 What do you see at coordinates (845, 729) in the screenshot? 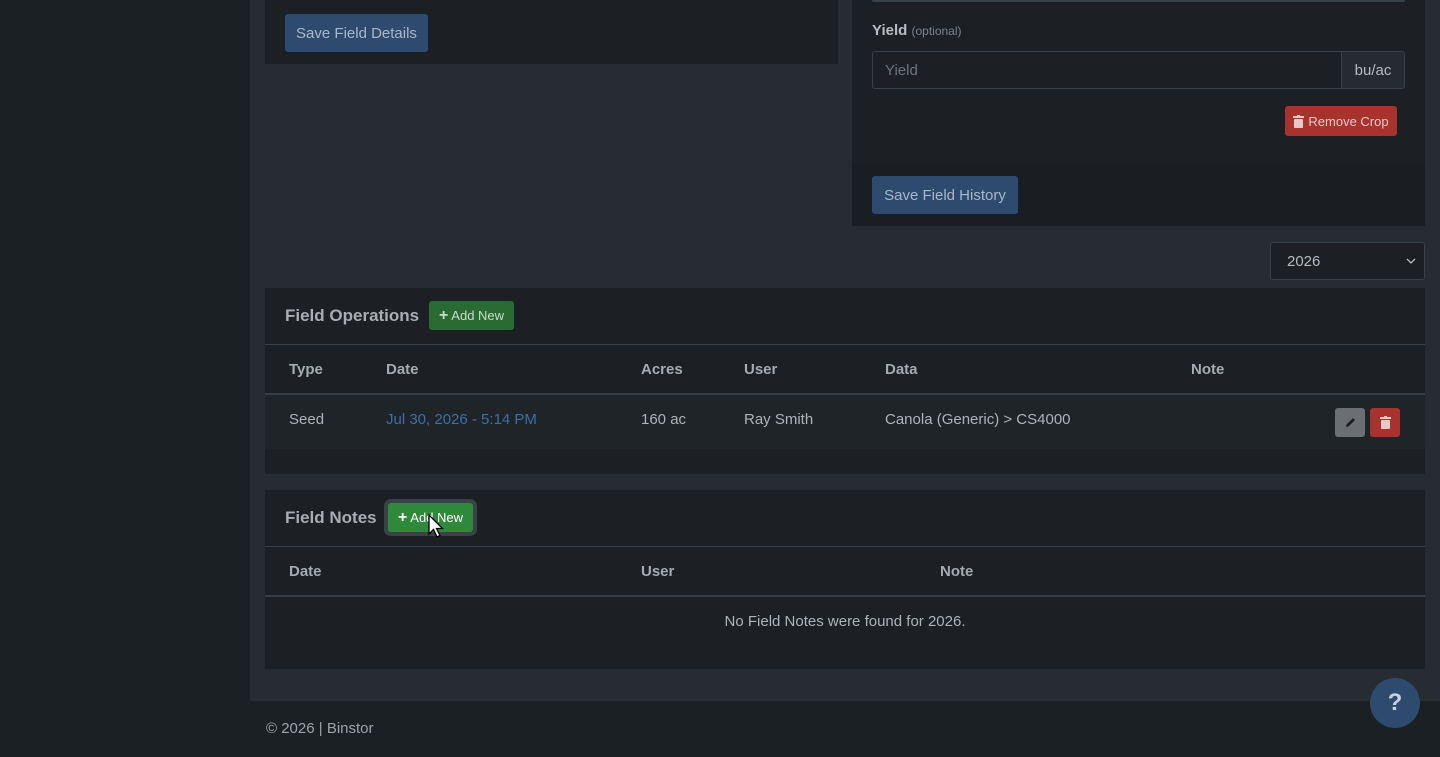
I see `footer: © 2026 | Binstor` at bounding box center [845, 729].